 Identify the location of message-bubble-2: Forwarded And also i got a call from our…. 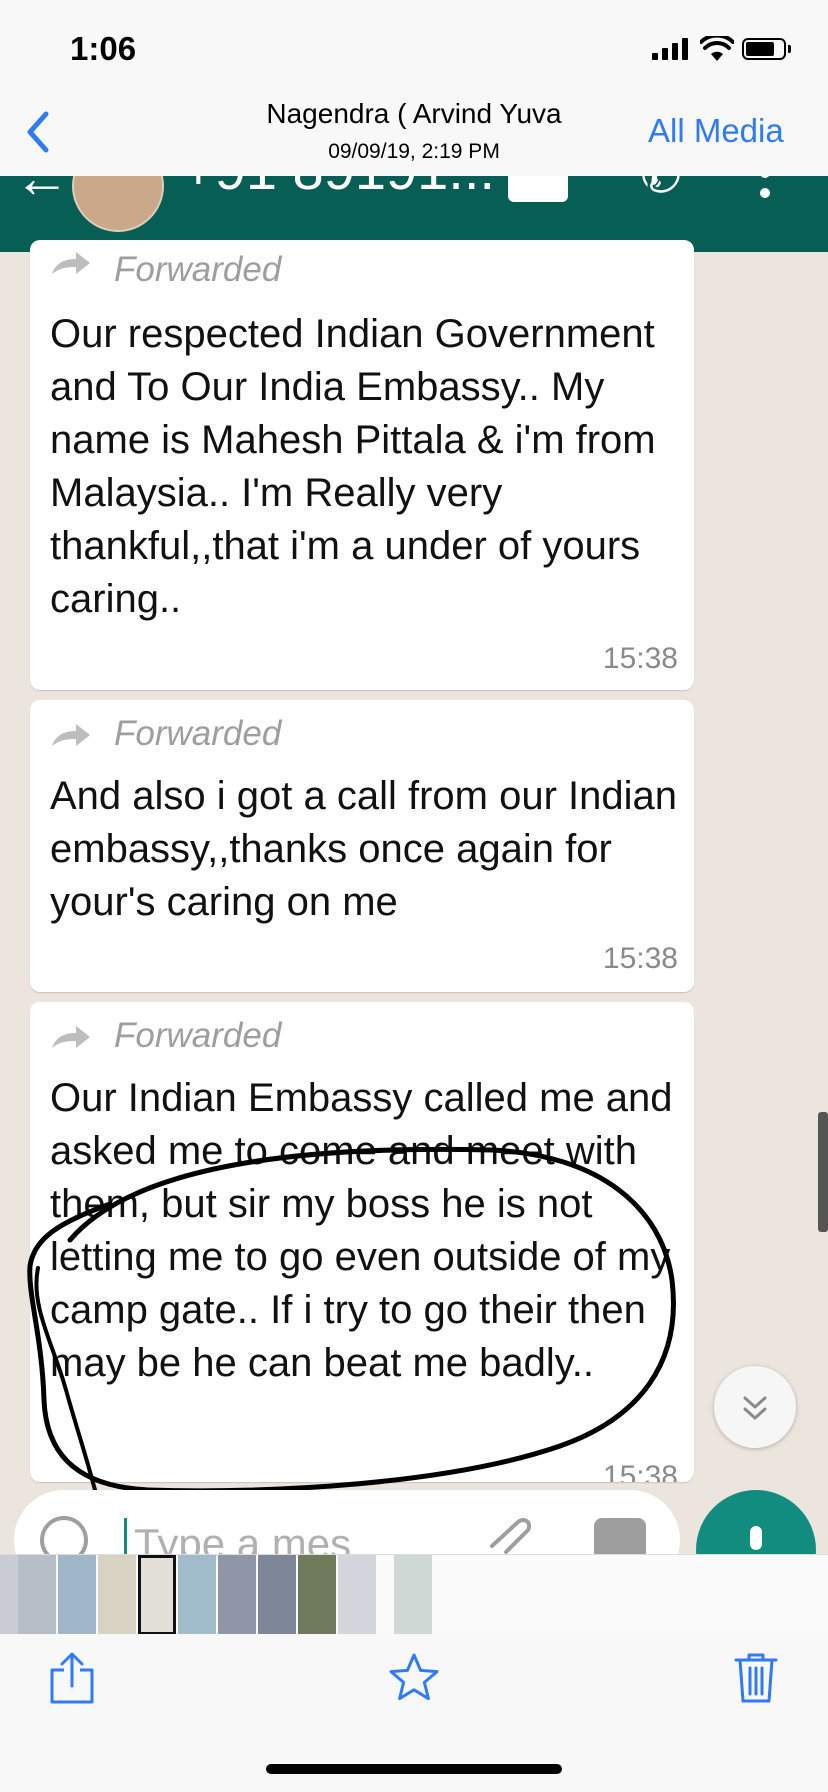
(362, 846).